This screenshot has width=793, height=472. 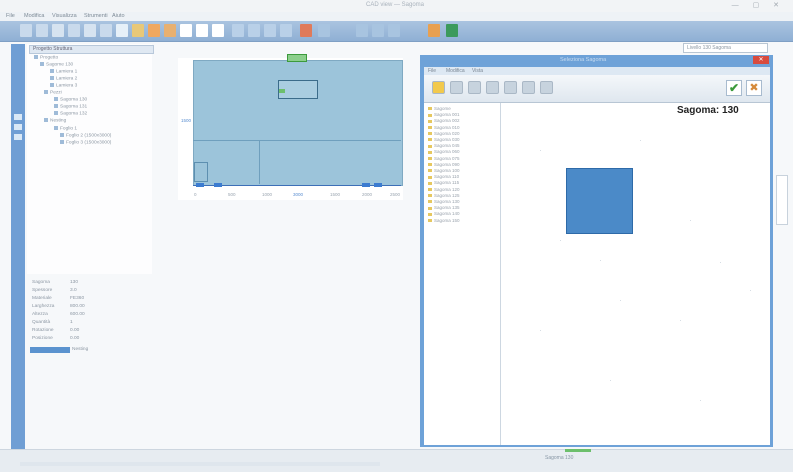 What do you see at coordinates (444, 127) in the screenshot?
I see `sagoma-list-item: Sagoma 010` at bounding box center [444, 127].